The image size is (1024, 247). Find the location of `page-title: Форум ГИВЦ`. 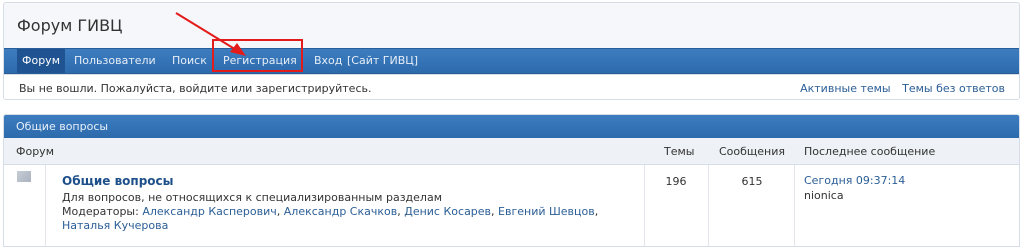

page-title: Форум ГИВЦ is located at coordinates (70, 25).